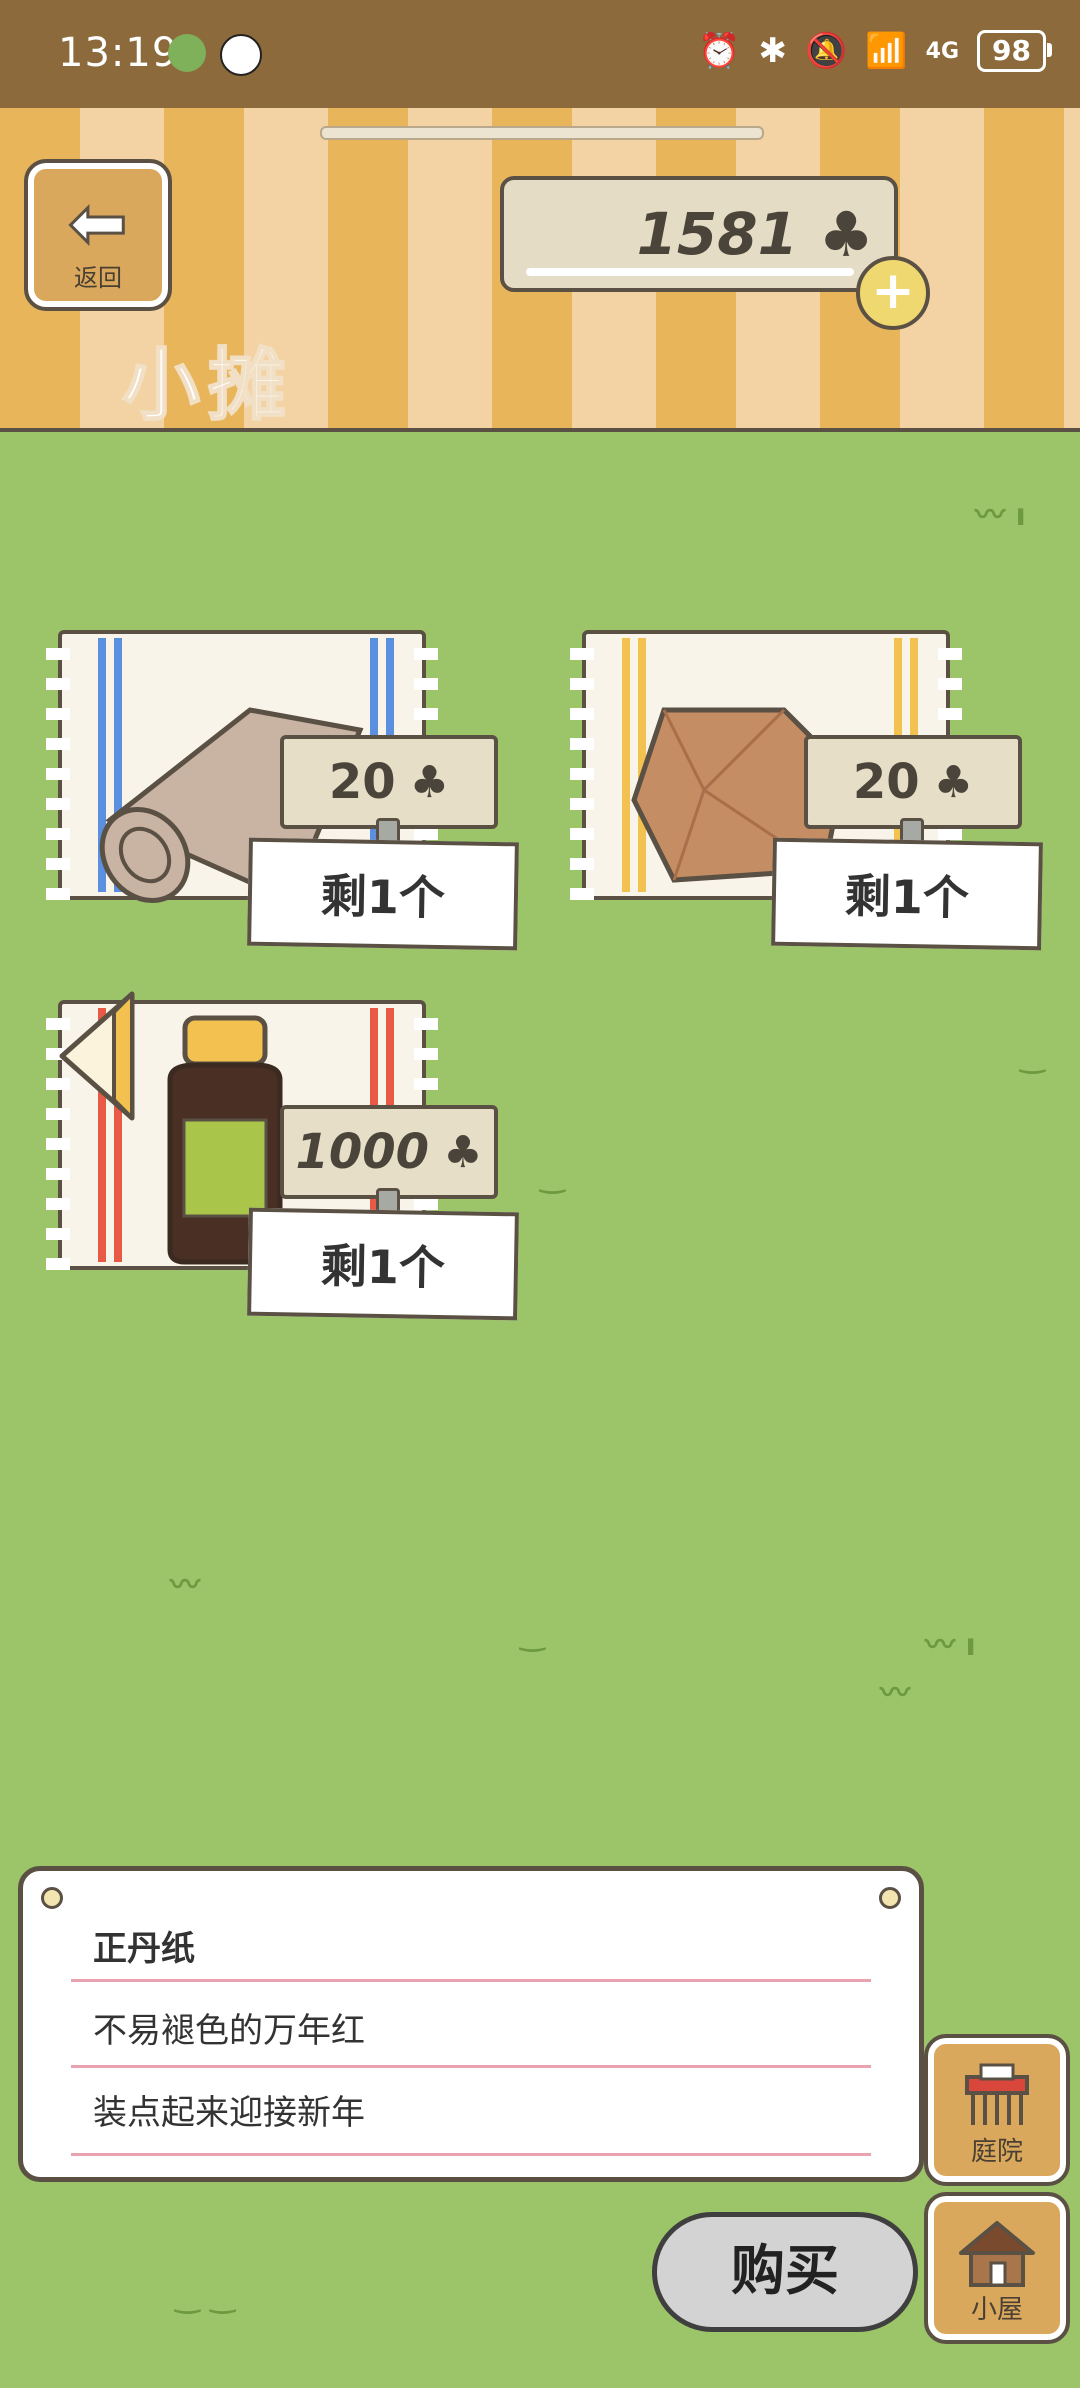  What do you see at coordinates (118, 53) in the screenshot?
I see `clock: 13:19` at bounding box center [118, 53].